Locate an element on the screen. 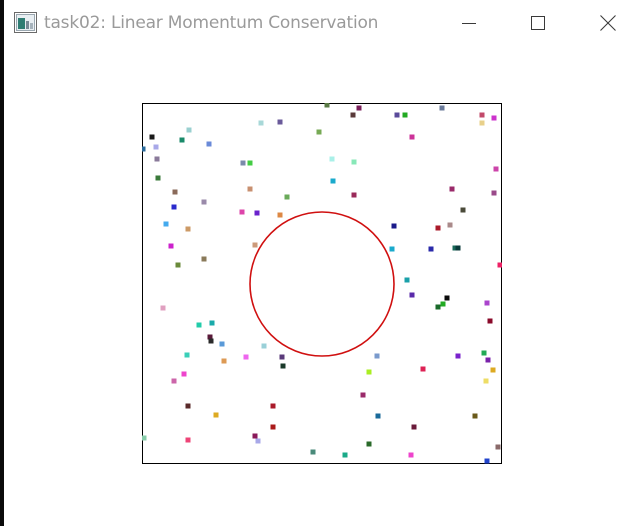  maximize-icon is located at coordinates (538, 23).